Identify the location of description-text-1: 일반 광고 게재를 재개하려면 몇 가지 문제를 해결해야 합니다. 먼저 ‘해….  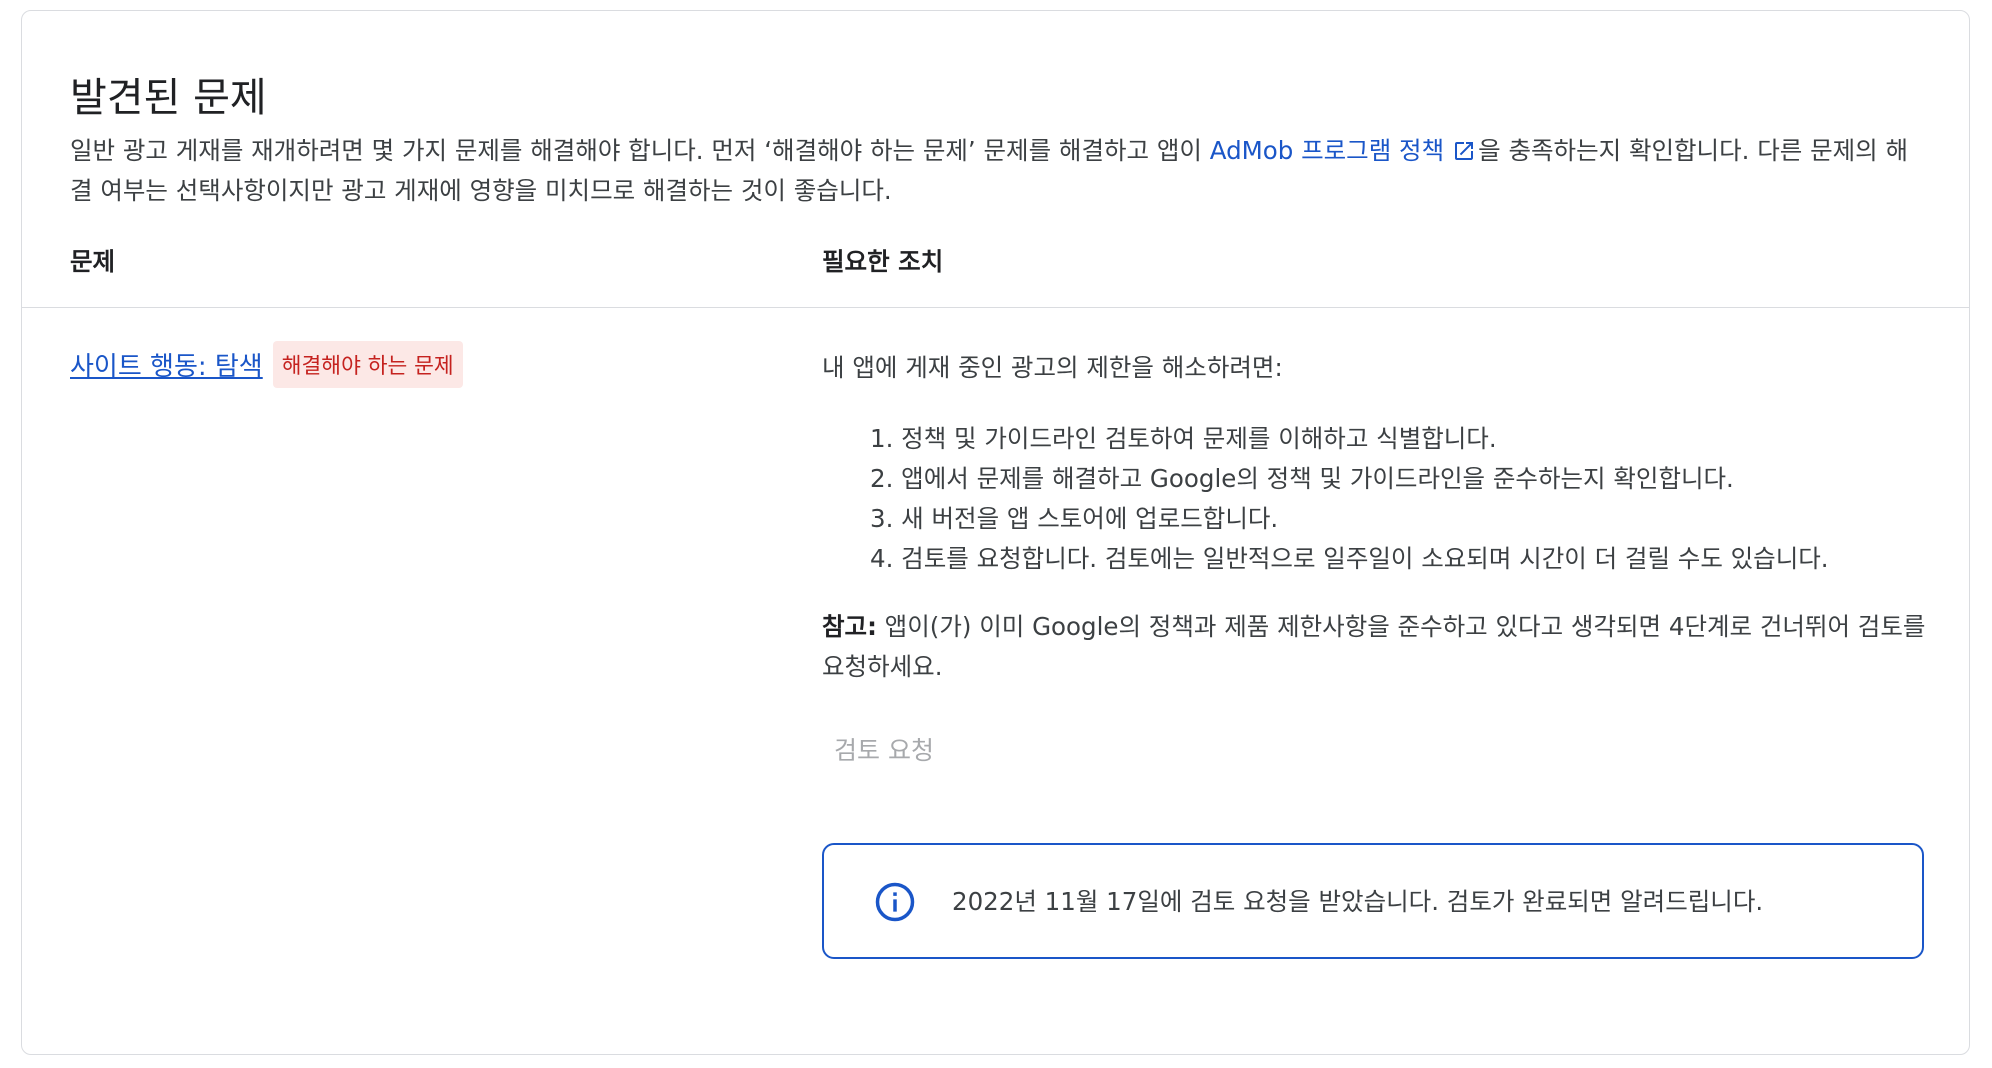
(640, 150).